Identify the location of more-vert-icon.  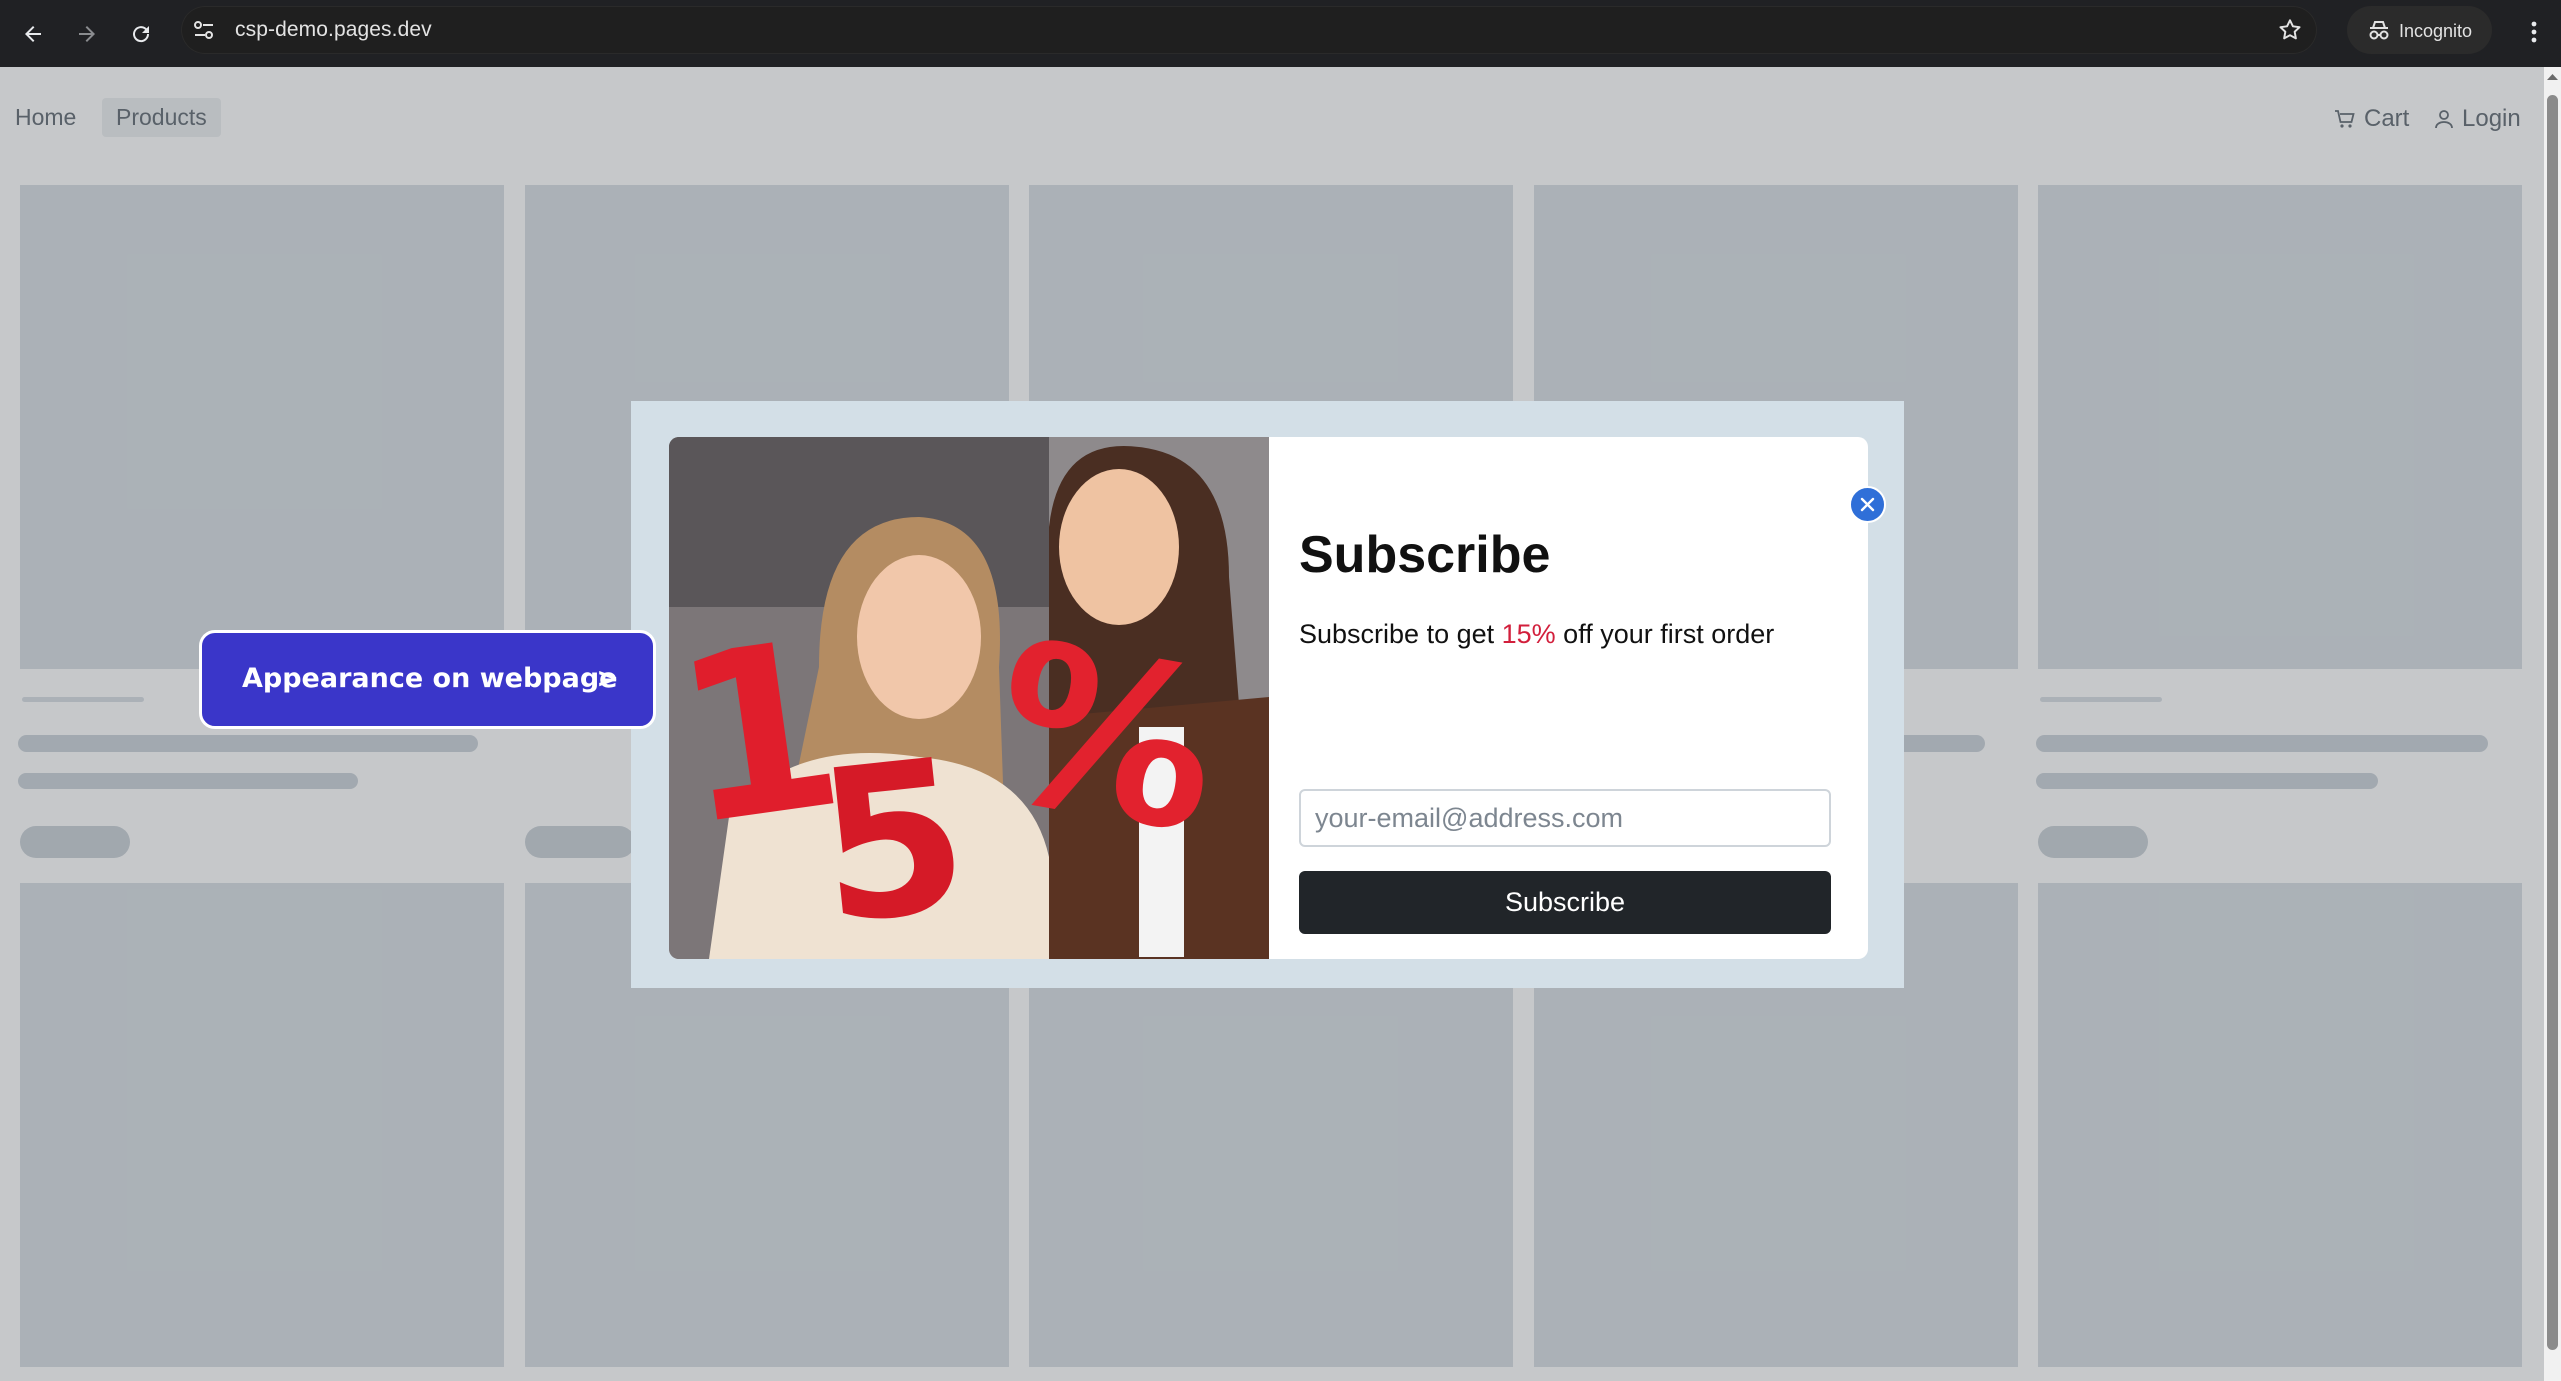
(2534, 32).